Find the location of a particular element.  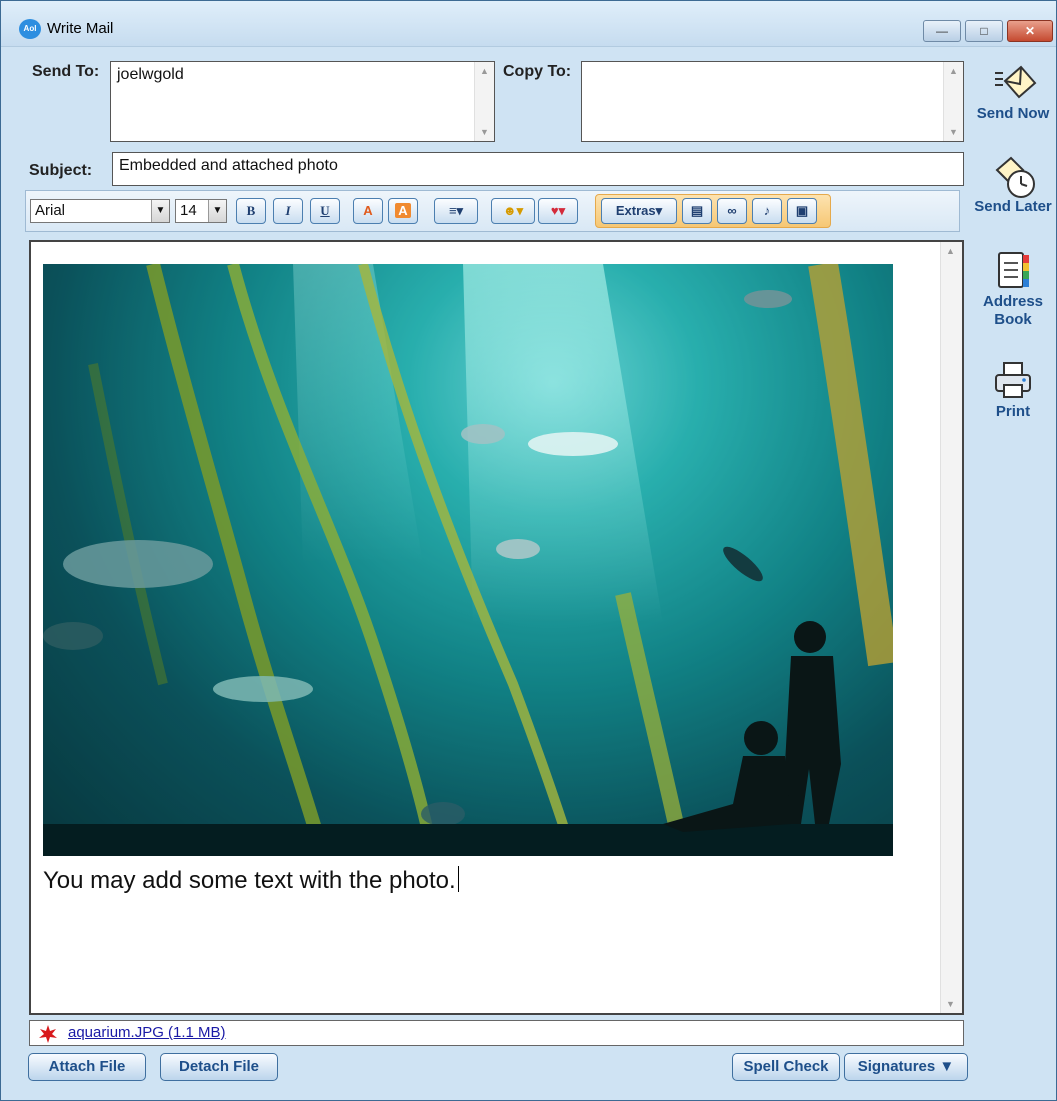

text-caret is located at coordinates (458, 879).